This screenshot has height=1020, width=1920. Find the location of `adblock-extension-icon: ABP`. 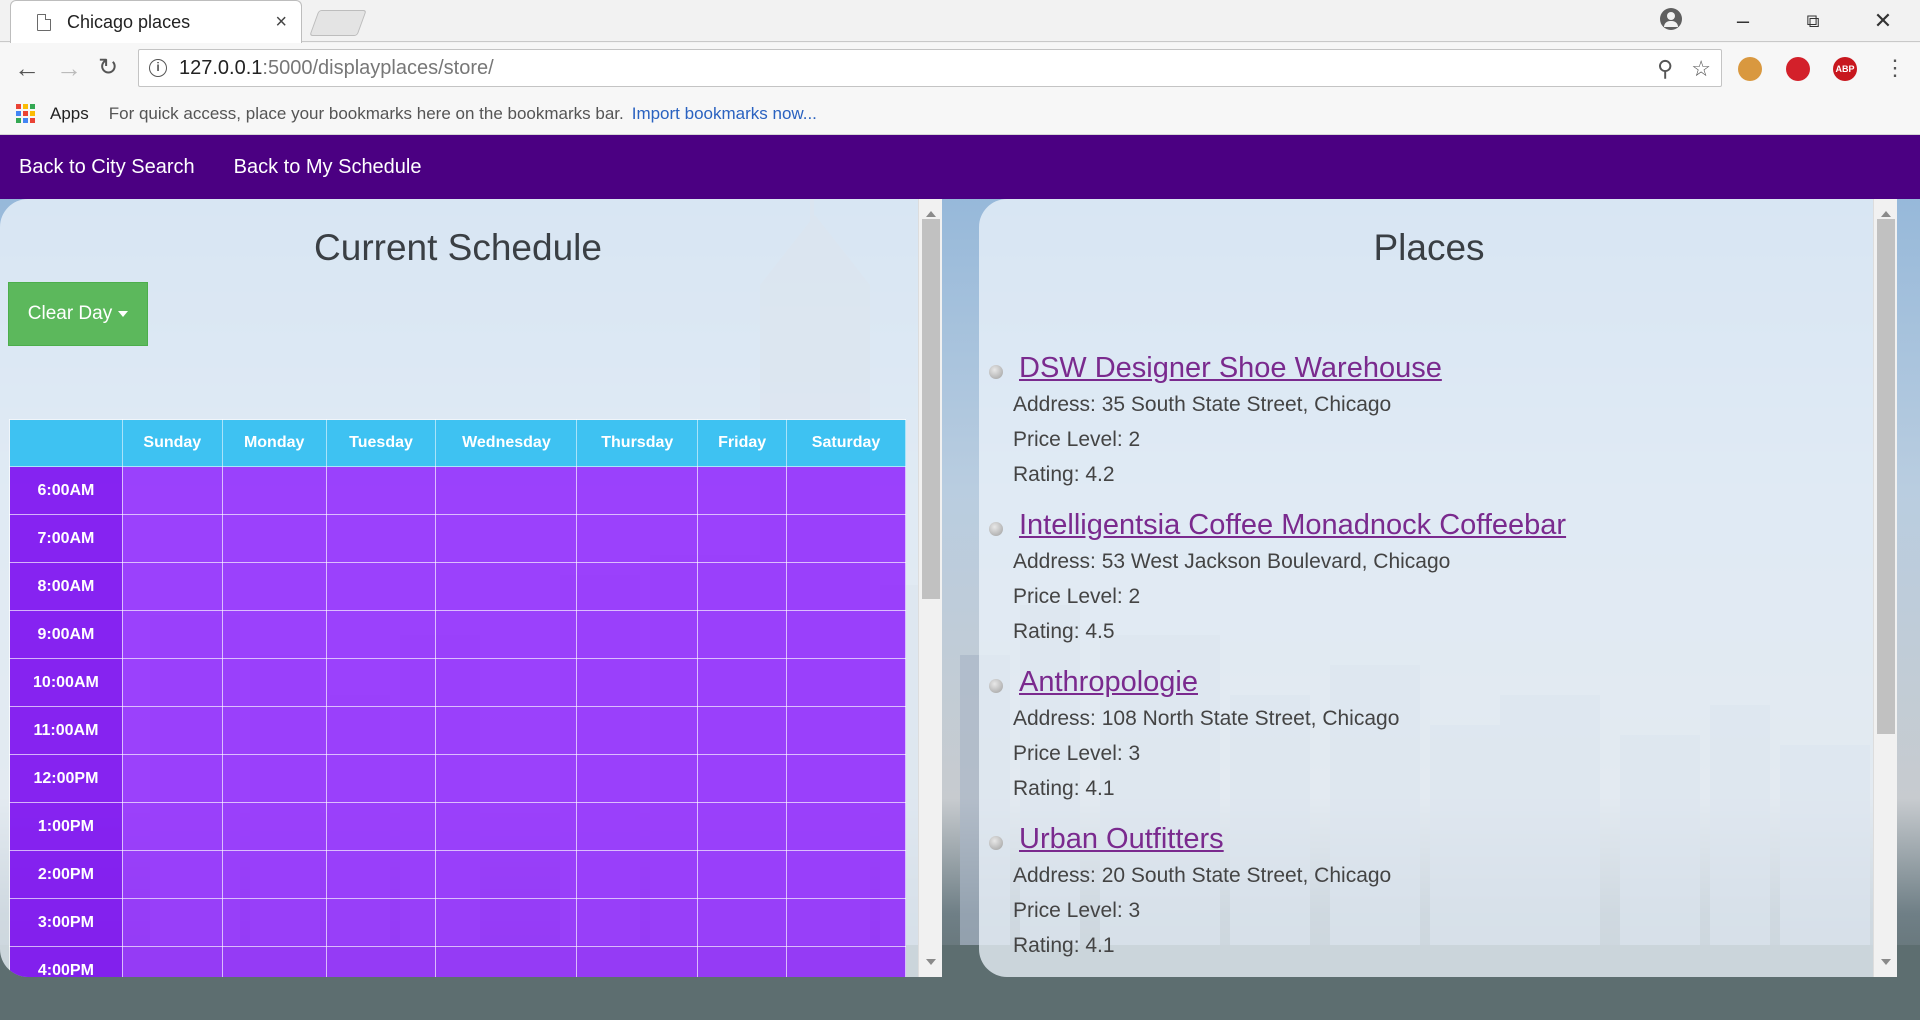

adblock-extension-icon: ABP is located at coordinates (1845, 69).